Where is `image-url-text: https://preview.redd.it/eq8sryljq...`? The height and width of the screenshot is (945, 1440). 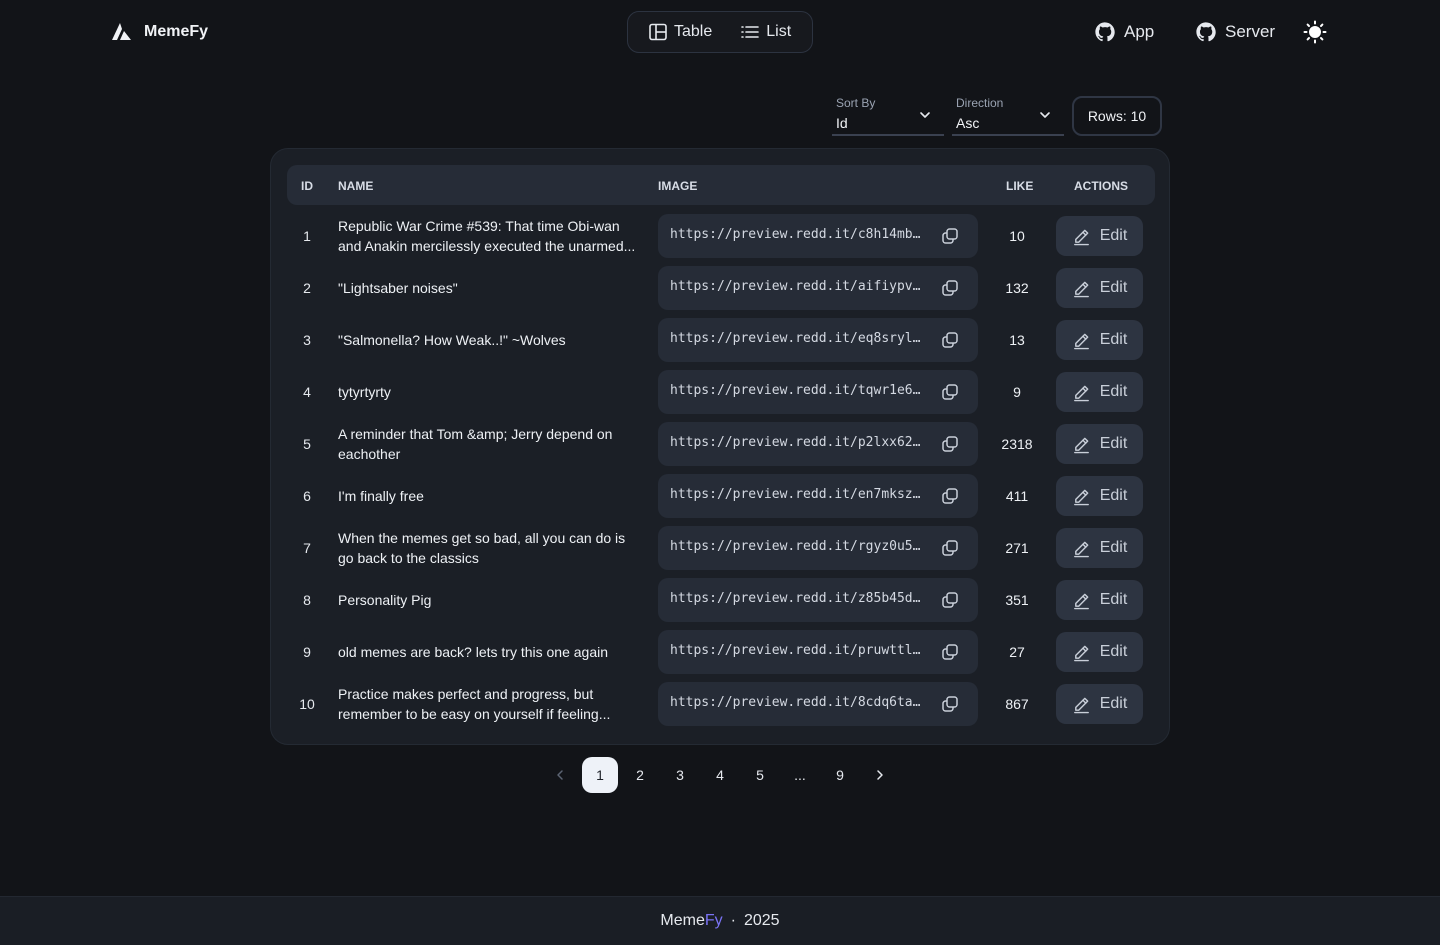
image-url-text: https://preview.redd.it/eq8sryljq... is located at coordinates (799, 338).